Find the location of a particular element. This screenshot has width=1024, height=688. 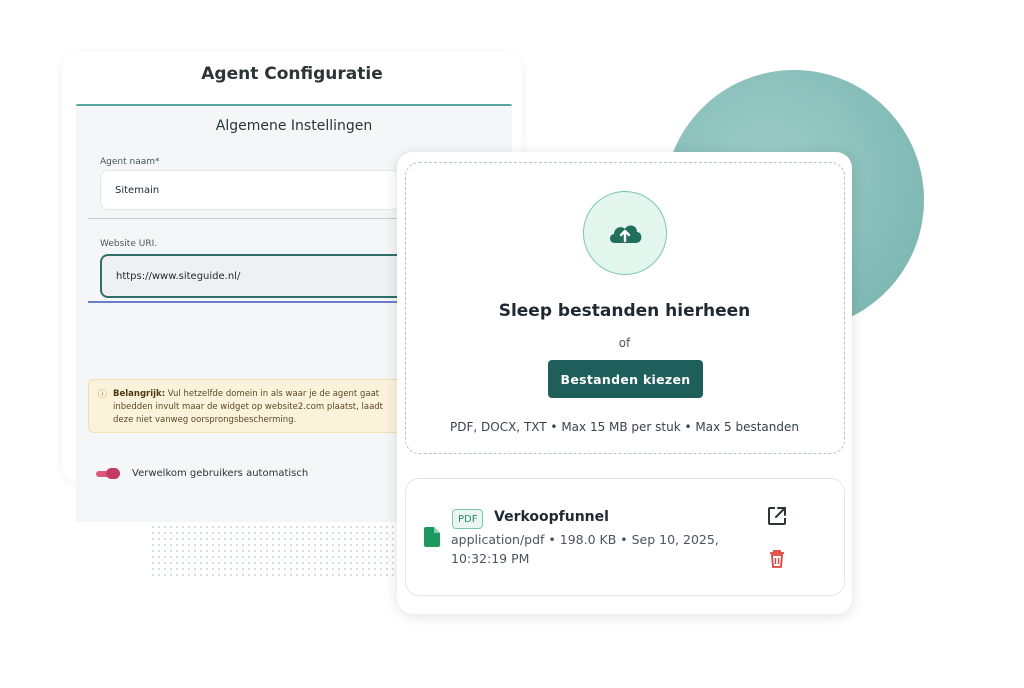

trash-icon is located at coordinates (777, 559).